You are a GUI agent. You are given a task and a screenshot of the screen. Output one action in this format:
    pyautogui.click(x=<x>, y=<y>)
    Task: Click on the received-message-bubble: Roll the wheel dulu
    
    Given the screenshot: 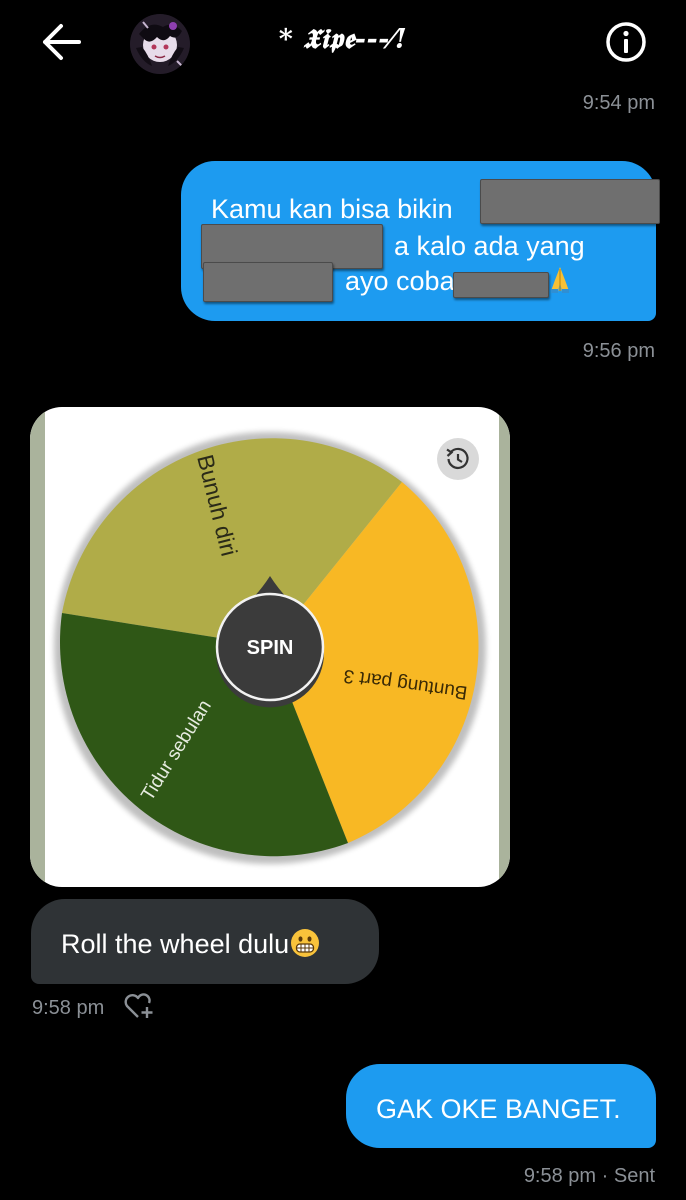 What is the action you would take?
    pyautogui.click(x=205, y=941)
    